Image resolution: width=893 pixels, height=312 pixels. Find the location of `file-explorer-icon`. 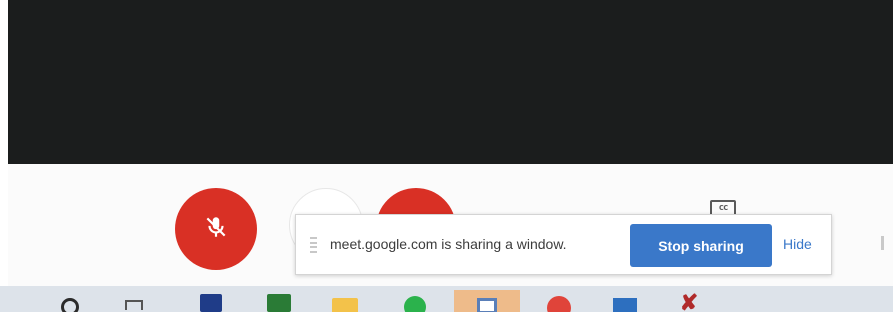

file-explorer-icon is located at coordinates (345, 305).